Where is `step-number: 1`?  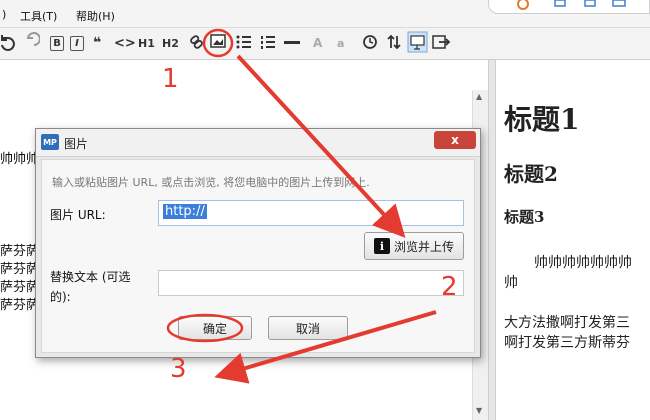 step-number: 1 is located at coordinates (170, 79).